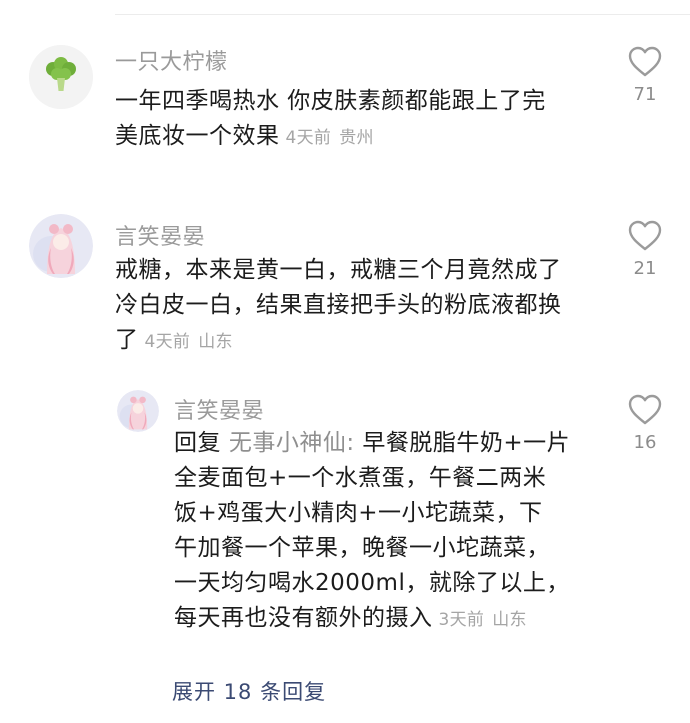  I want to click on comment-location: 贵州, so click(356, 138).